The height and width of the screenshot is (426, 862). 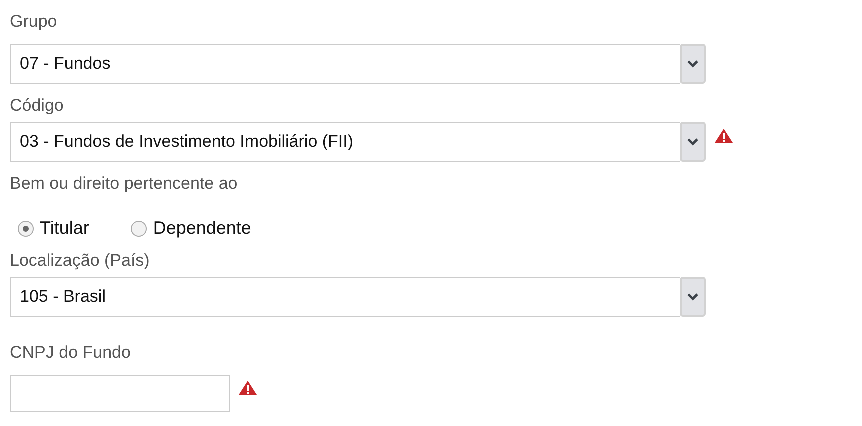 What do you see at coordinates (80, 261) in the screenshot?
I see `field-label: Localização (País)` at bounding box center [80, 261].